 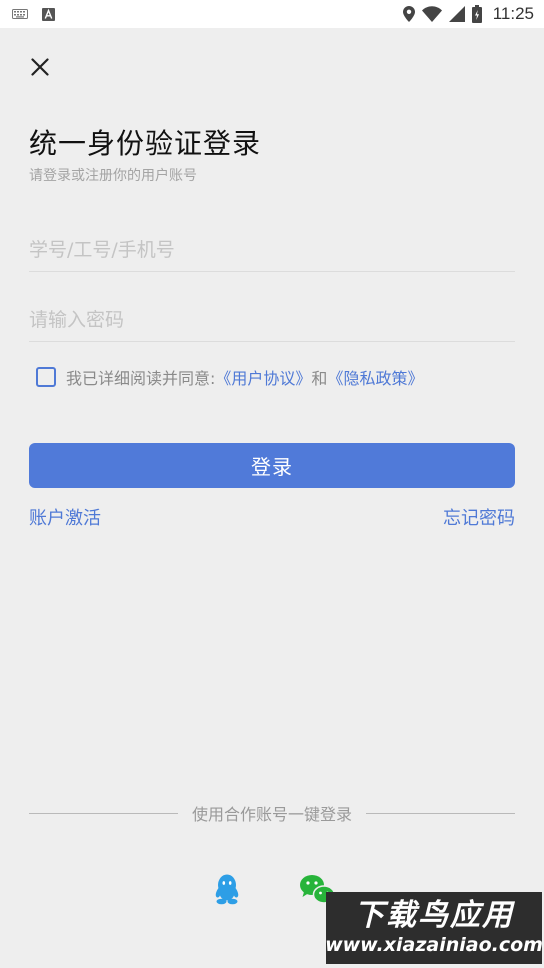 What do you see at coordinates (263, 377) in the screenshot?
I see `user-agreement-link: 《用户协议》` at bounding box center [263, 377].